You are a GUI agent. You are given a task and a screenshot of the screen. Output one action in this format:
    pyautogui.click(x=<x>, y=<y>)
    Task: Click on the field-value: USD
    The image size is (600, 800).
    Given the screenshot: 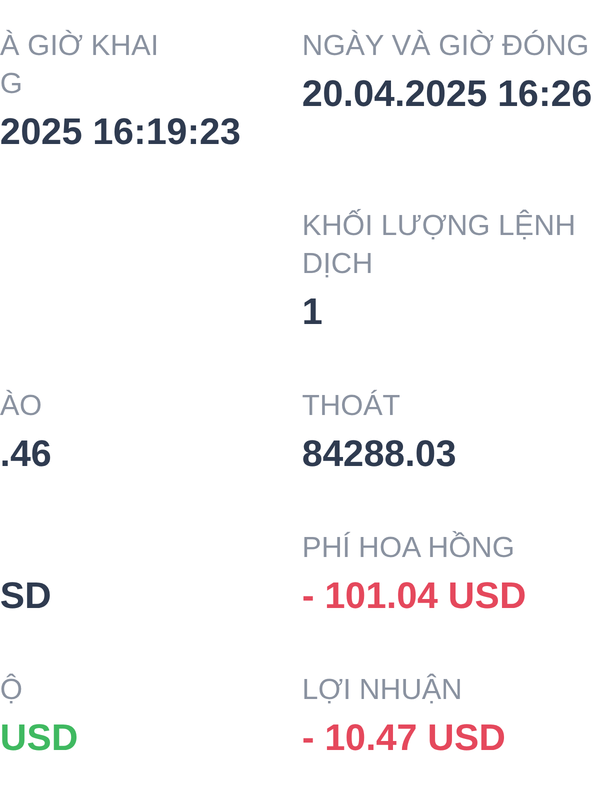 What is the action you would take?
    pyautogui.click(x=39, y=738)
    